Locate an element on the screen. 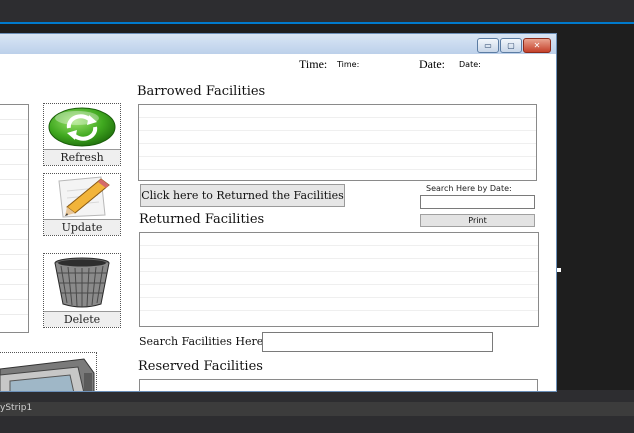 The height and width of the screenshot is (433, 634). component-tray is located at coordinates (317, 409).